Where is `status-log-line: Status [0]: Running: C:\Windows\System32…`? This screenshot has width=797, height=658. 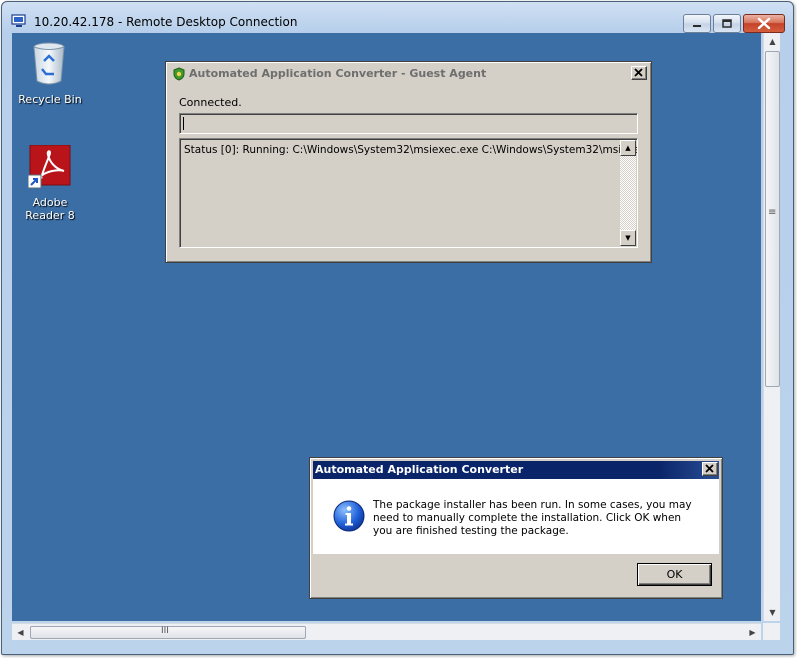
status-log-line: Status [0]: Running: C:\Windows\System32… is located at coordinates (411, 150).